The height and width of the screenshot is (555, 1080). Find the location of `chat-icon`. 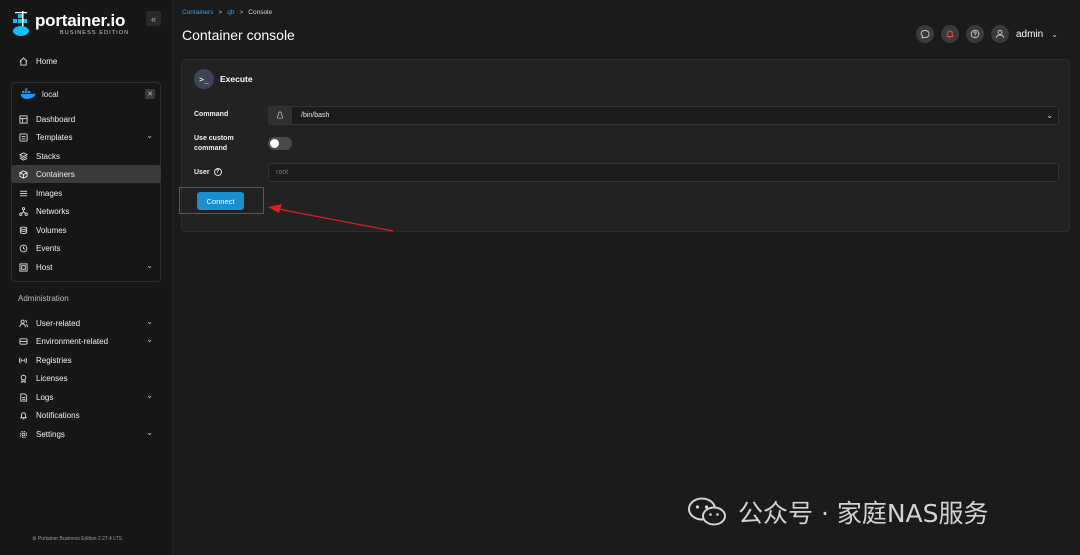

chat-icon is located at coordinates (925, 34).